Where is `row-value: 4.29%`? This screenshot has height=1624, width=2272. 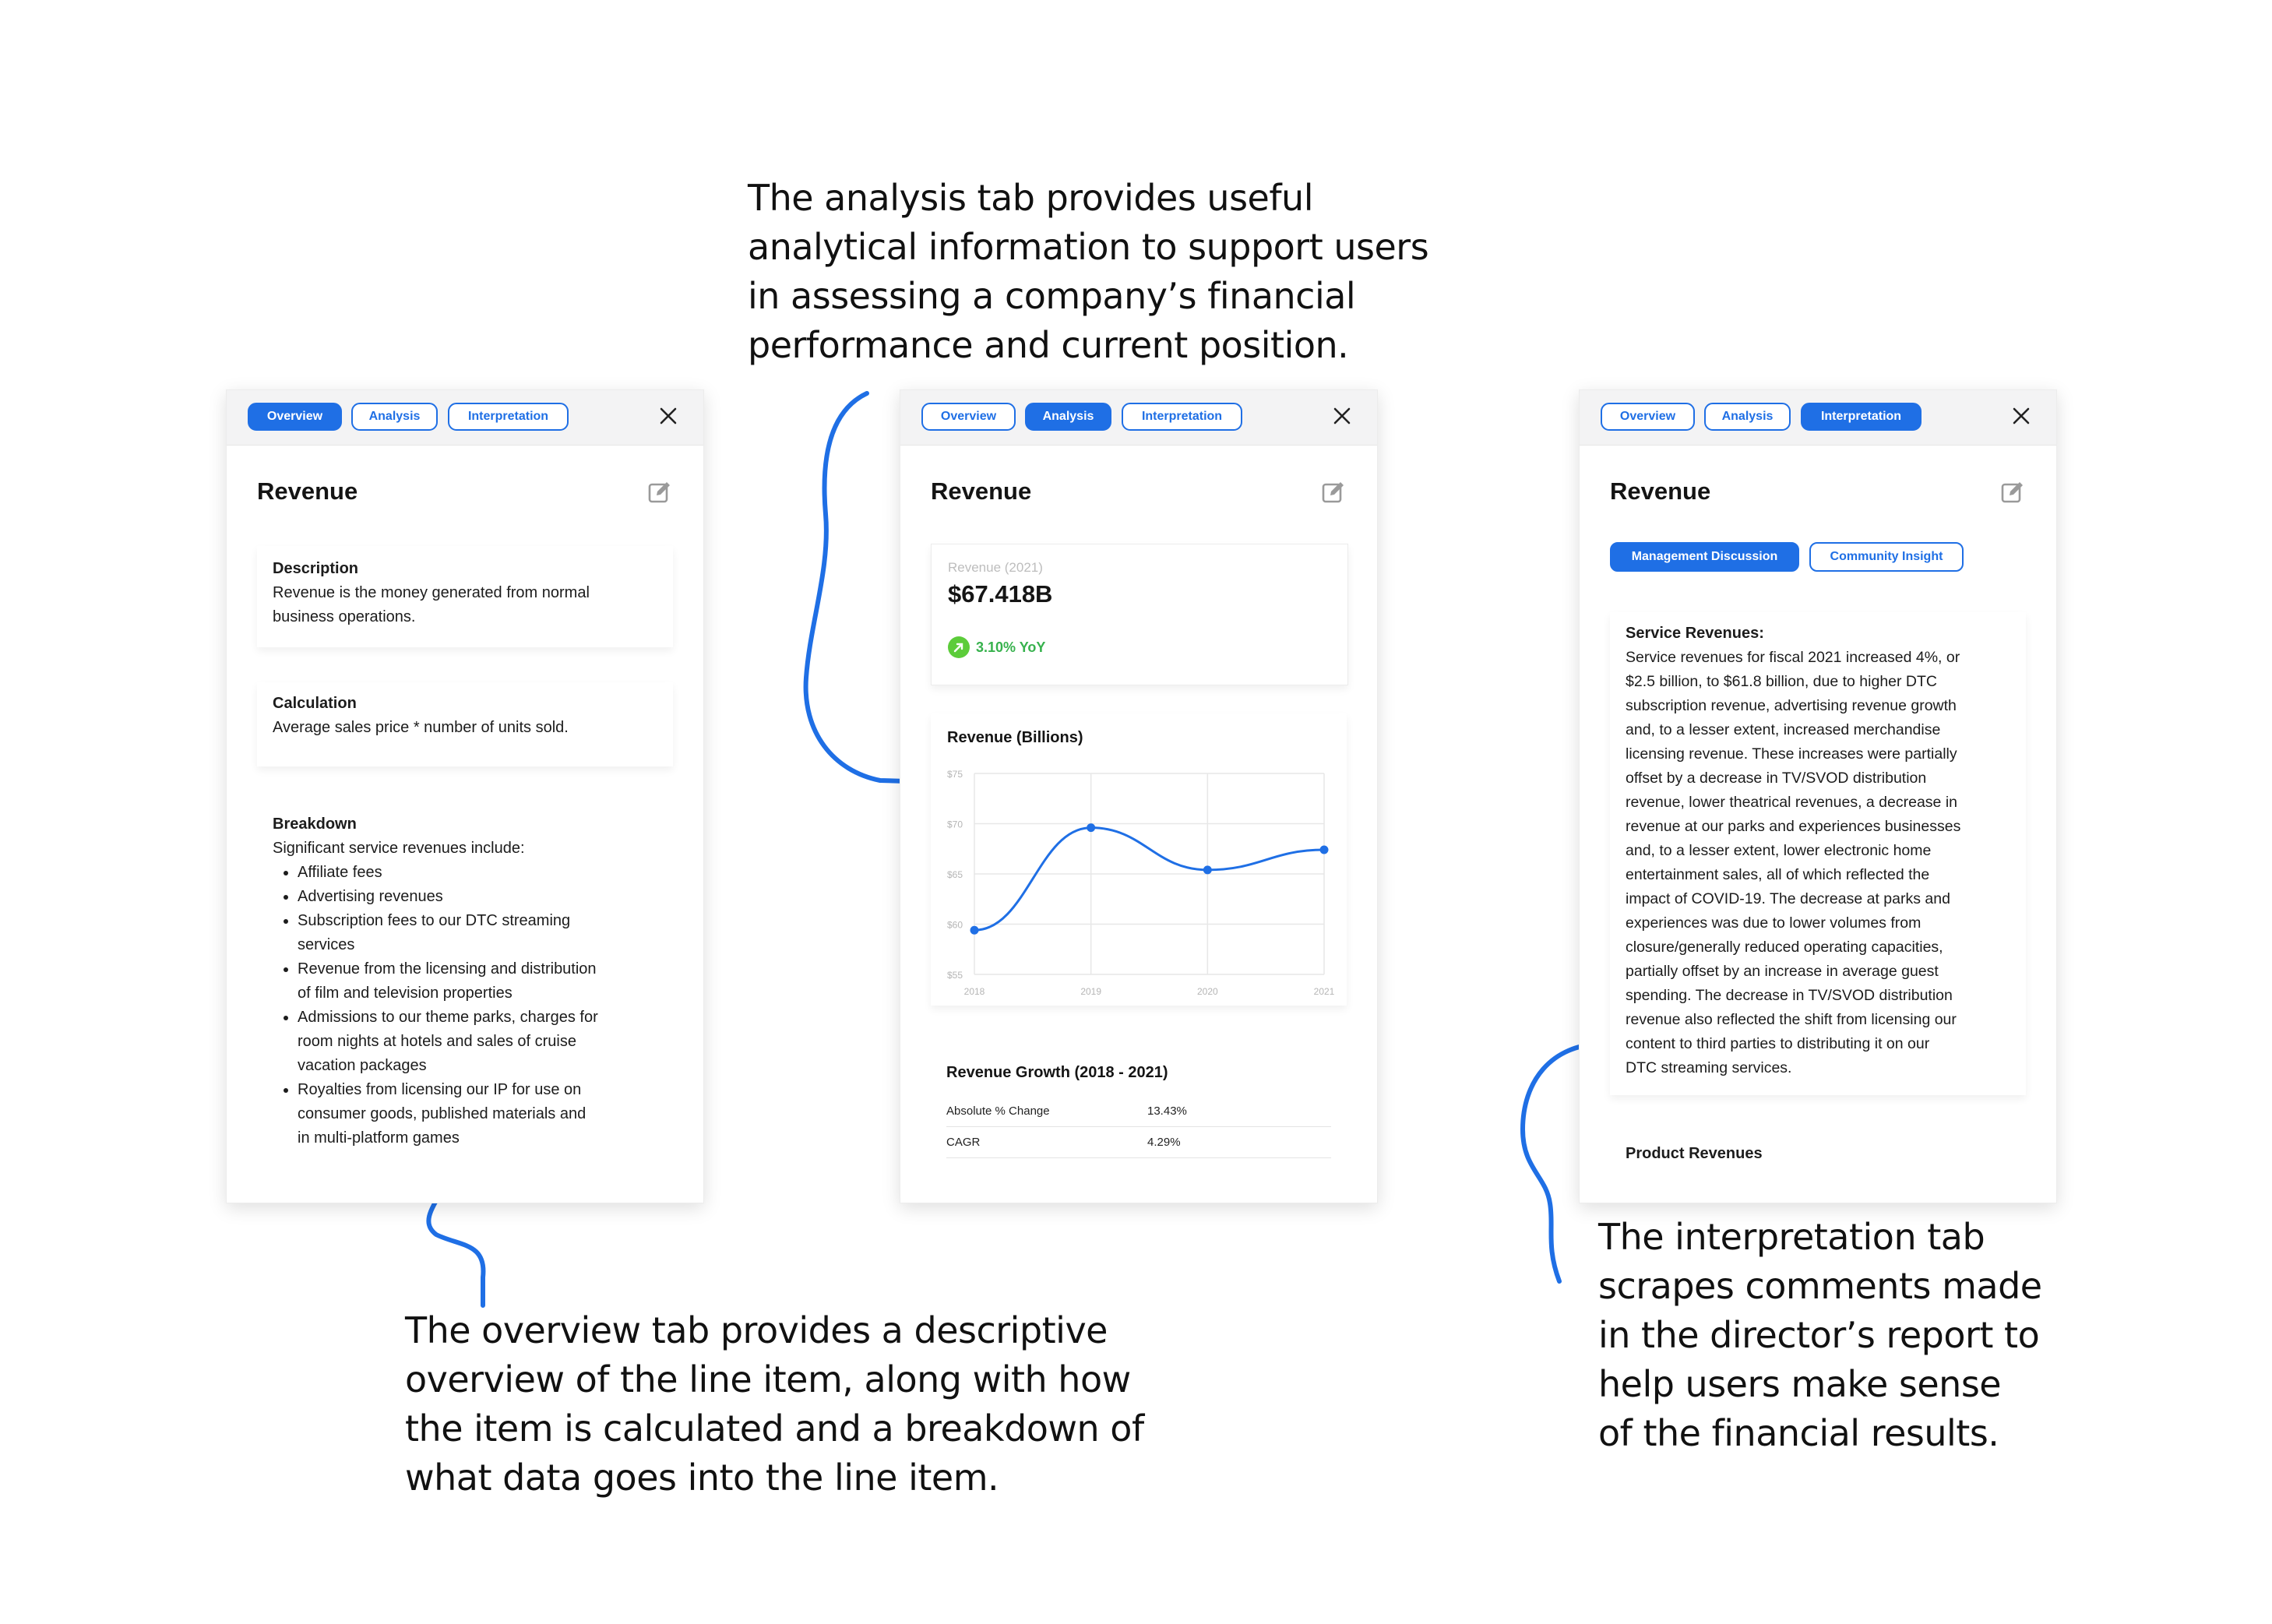
row-value: 4.29% is located at coordinates (1164, 1142).